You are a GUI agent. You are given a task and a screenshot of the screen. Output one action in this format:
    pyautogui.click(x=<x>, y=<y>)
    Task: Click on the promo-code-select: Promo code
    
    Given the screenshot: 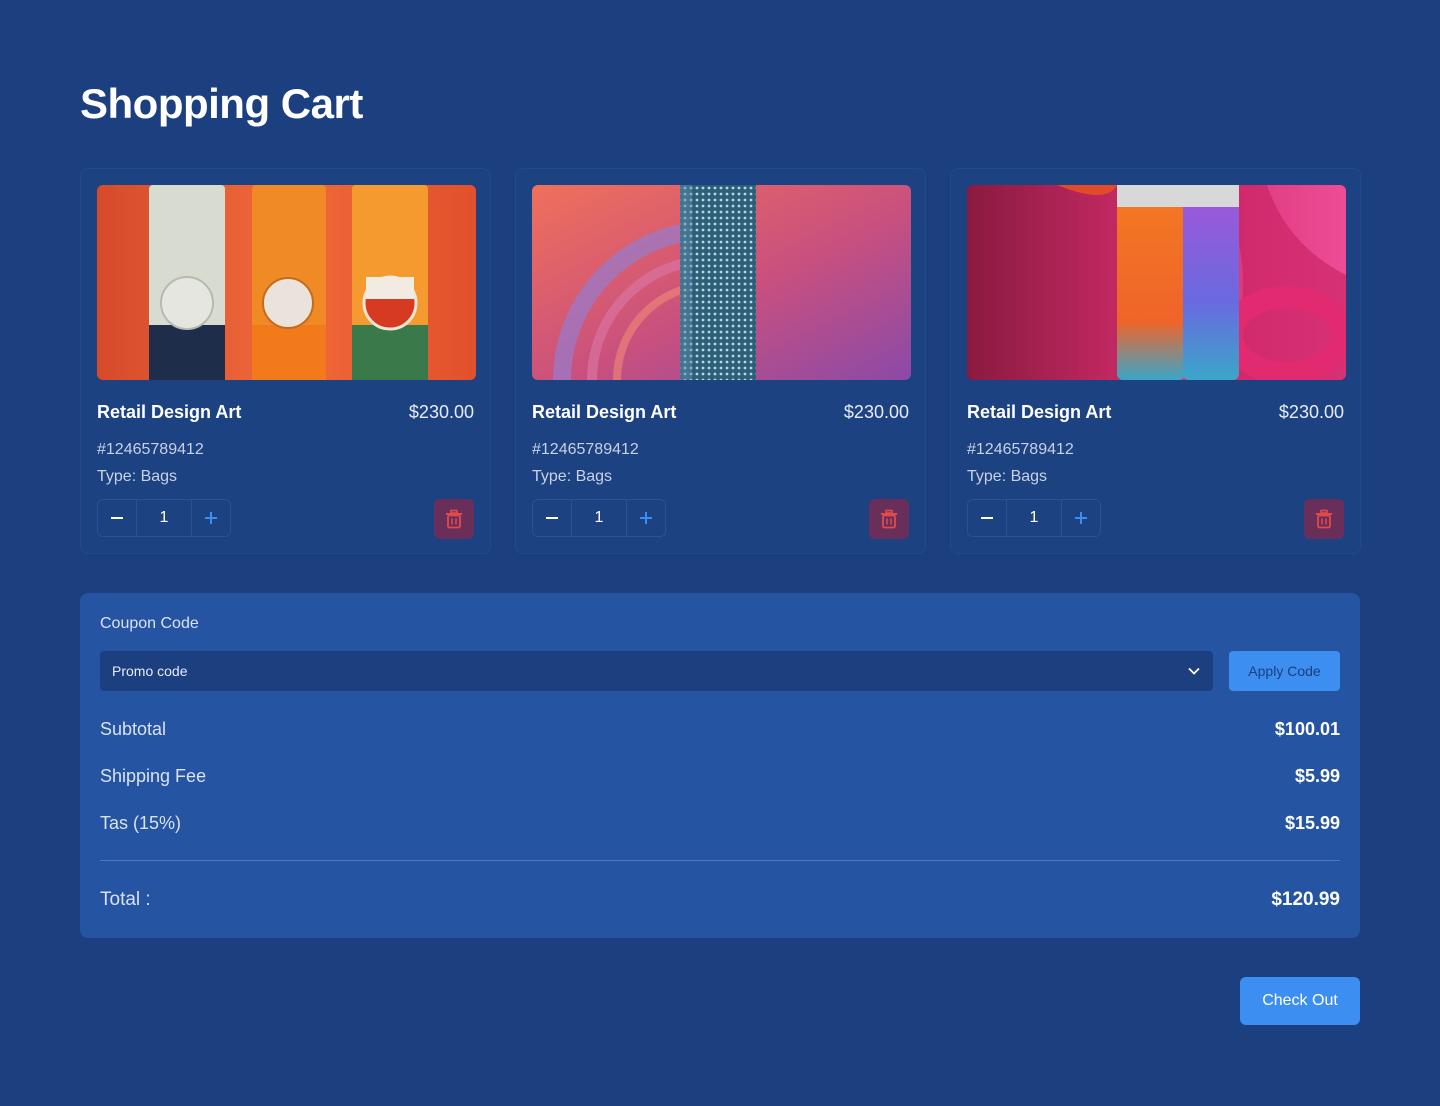 What is the action you would take?
    pyautogui.click(x=656, y=671)
    